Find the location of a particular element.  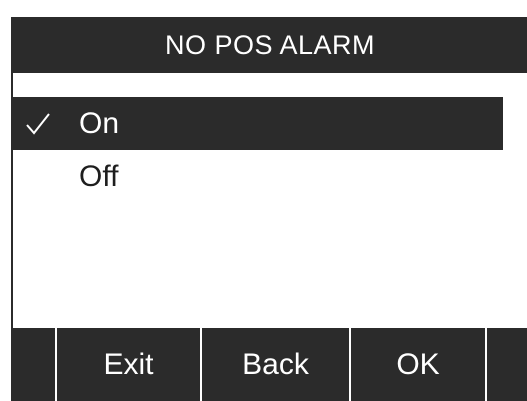

option-item-on: On is located at coordinates (258, 123).